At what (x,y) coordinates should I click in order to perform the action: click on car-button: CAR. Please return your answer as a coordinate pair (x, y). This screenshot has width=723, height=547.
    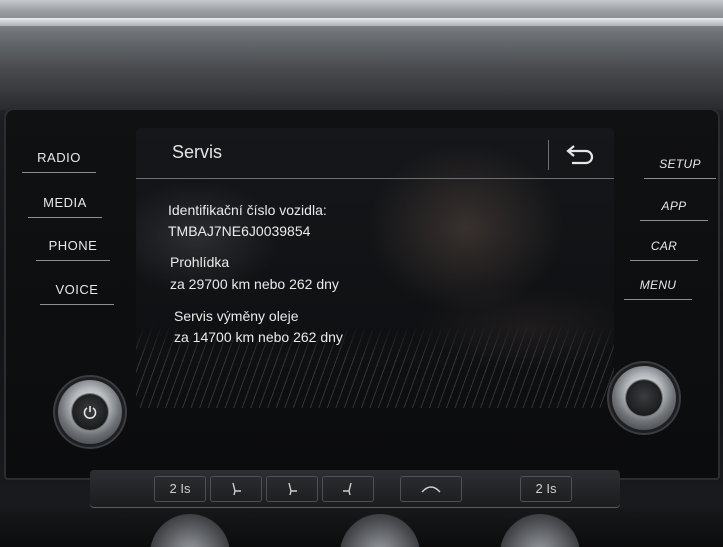
    Looking at the image, I should click on (664, 250).